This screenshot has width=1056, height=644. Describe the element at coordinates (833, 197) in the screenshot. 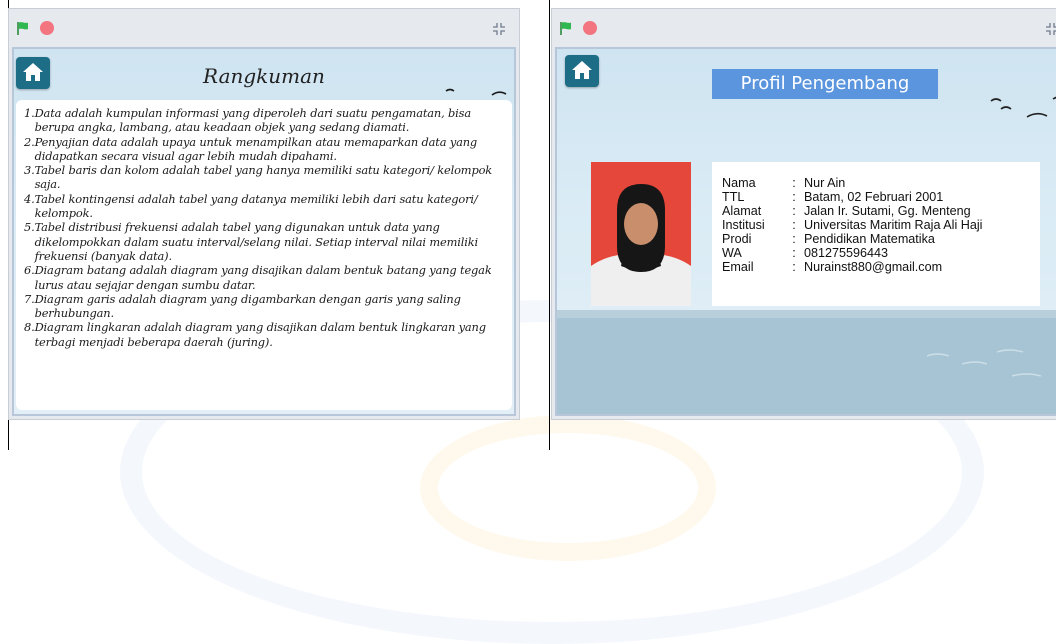

I see `profile-row-ttl: TTL : Batam, 02 Februari 2001` at that location.